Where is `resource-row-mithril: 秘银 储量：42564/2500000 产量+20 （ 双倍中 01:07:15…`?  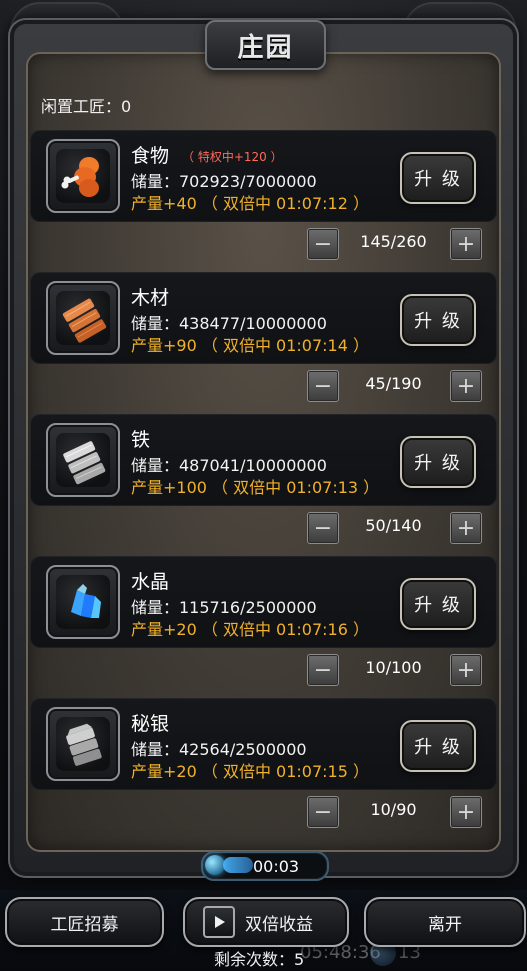
resource-row-mithril: 秘银 储量：42564/2500000 产量+20 （ 双倍中 01:07:15… is located at coordinates (263, 744).